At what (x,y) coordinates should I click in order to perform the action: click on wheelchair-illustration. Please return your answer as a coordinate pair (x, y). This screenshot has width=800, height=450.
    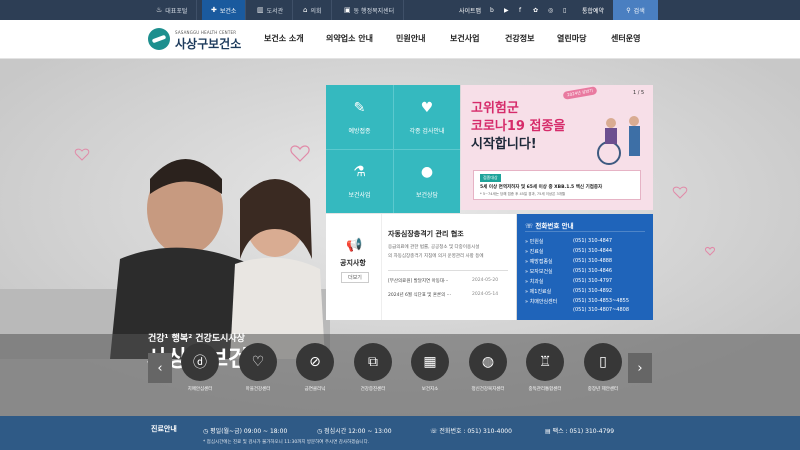
    Looking at the image, I should click on (618, 140).